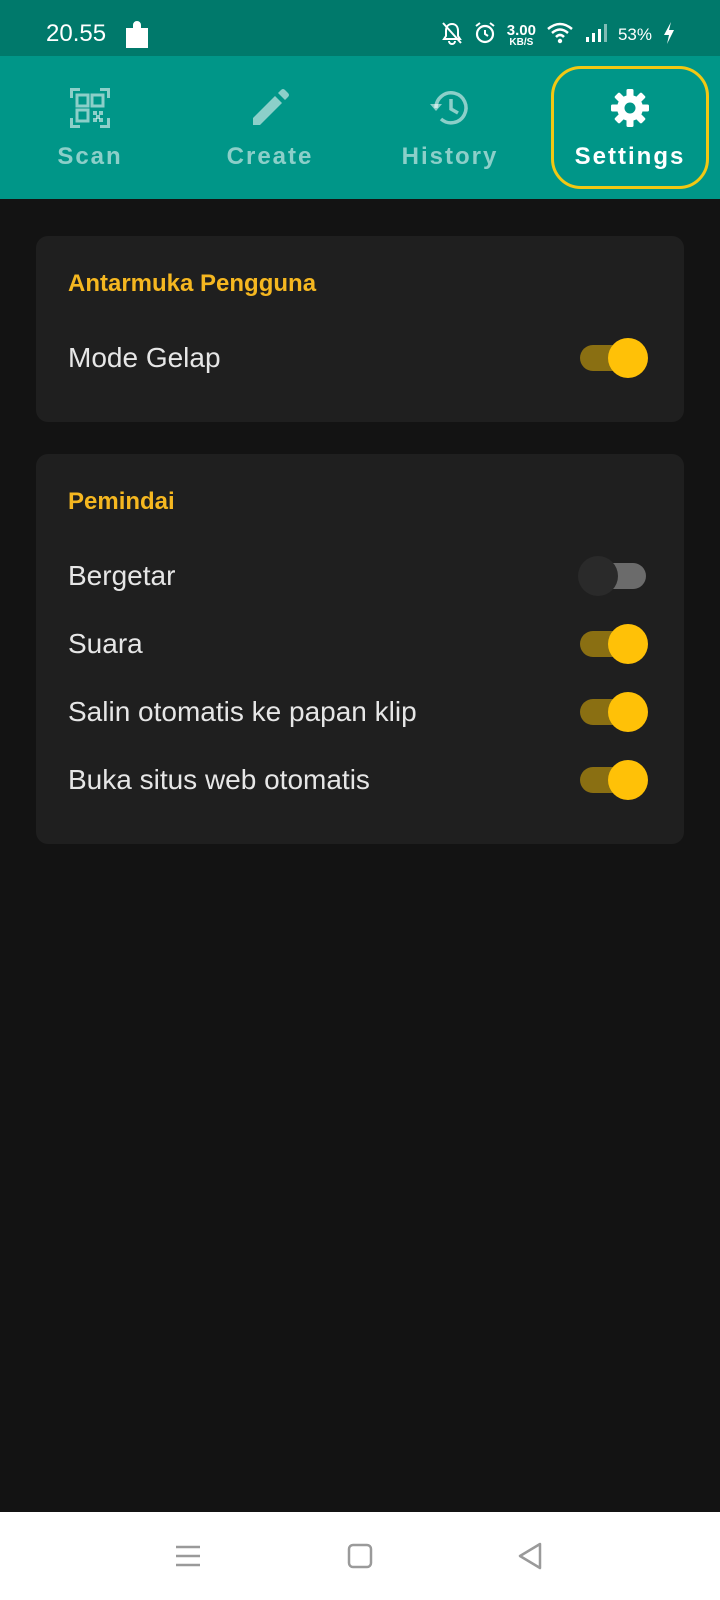  I want to click on pencil-icon, so click(270, 108).